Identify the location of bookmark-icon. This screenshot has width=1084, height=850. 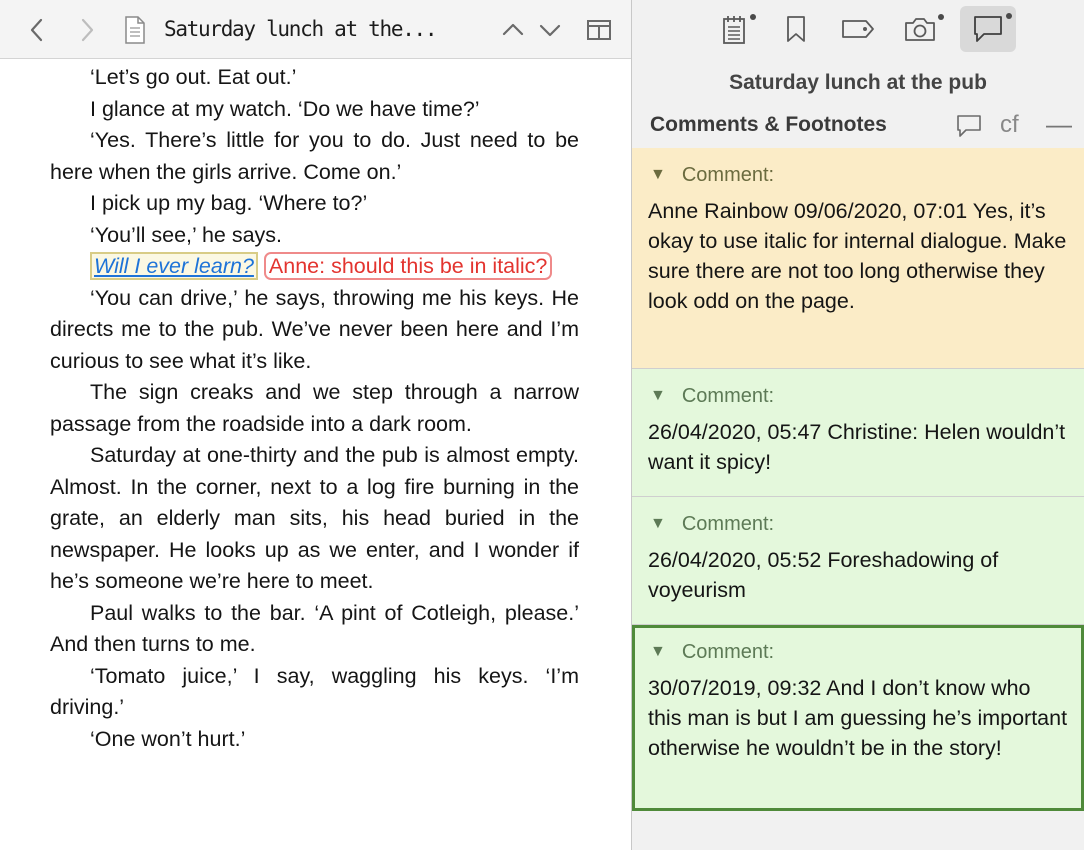
(796, 29).